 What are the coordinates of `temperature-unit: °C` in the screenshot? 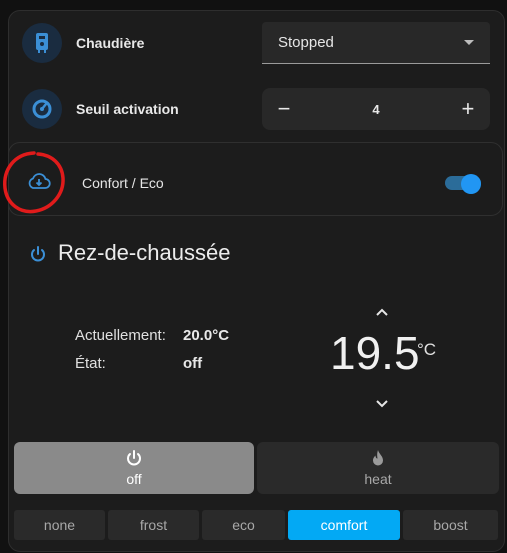 It's located at (427, 349).